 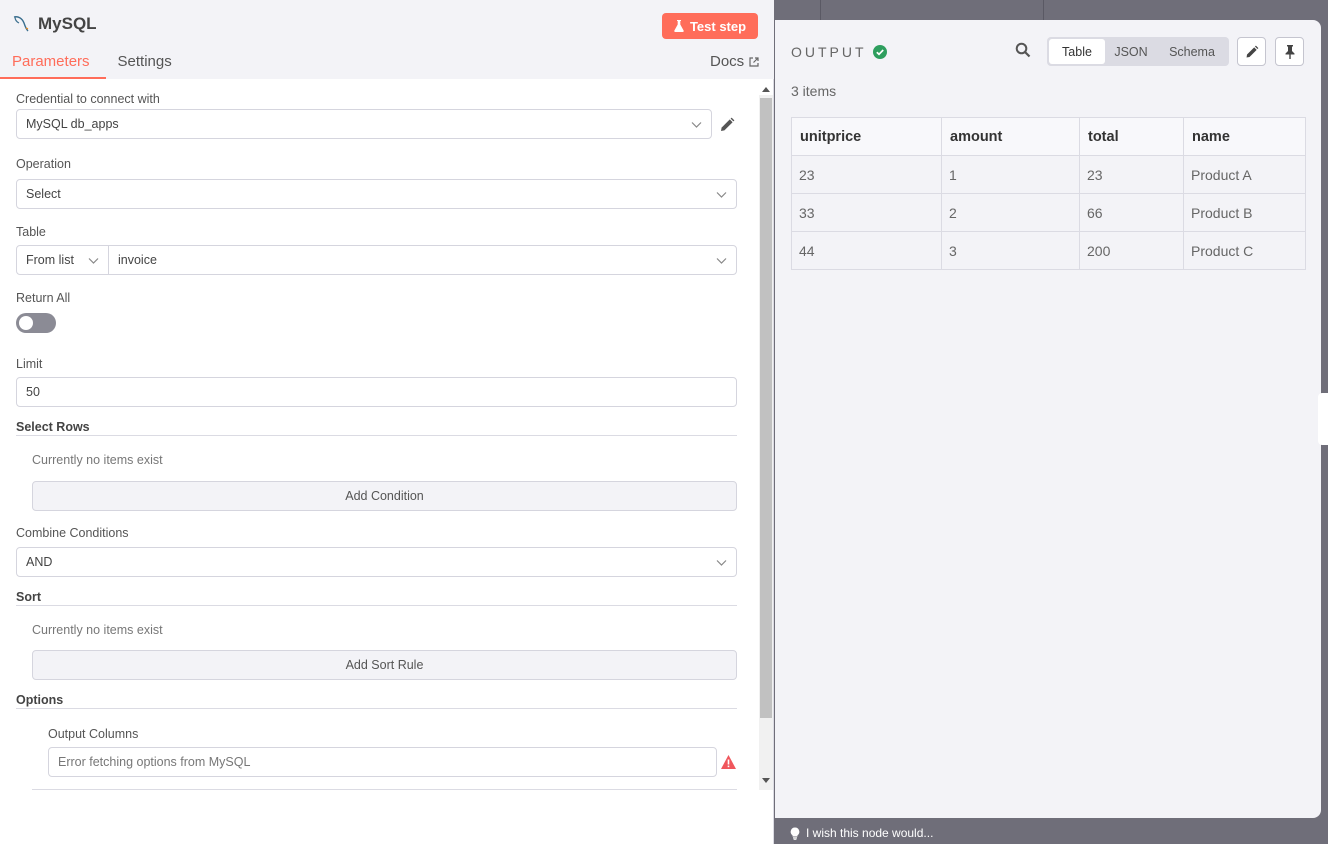 I want to click on side-panel-handle, so click(x=1323, y=419).